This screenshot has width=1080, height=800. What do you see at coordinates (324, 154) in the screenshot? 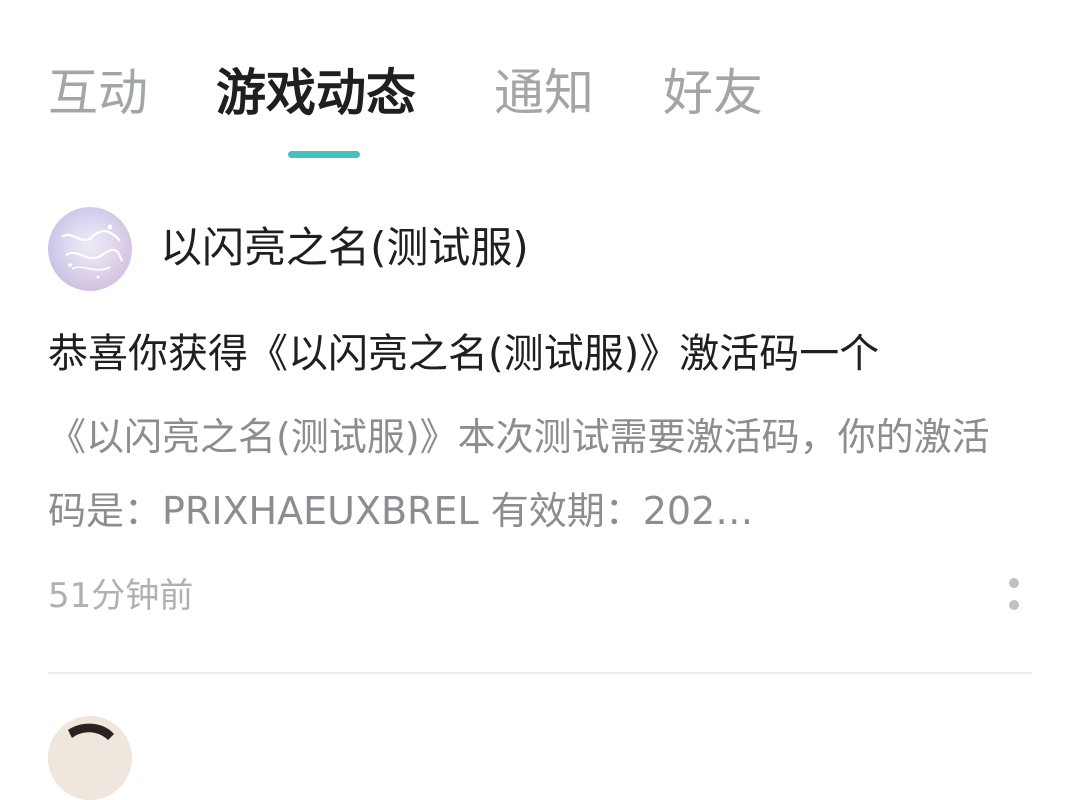
I see `active-tab-indicator` at bounding box center [324, 154].